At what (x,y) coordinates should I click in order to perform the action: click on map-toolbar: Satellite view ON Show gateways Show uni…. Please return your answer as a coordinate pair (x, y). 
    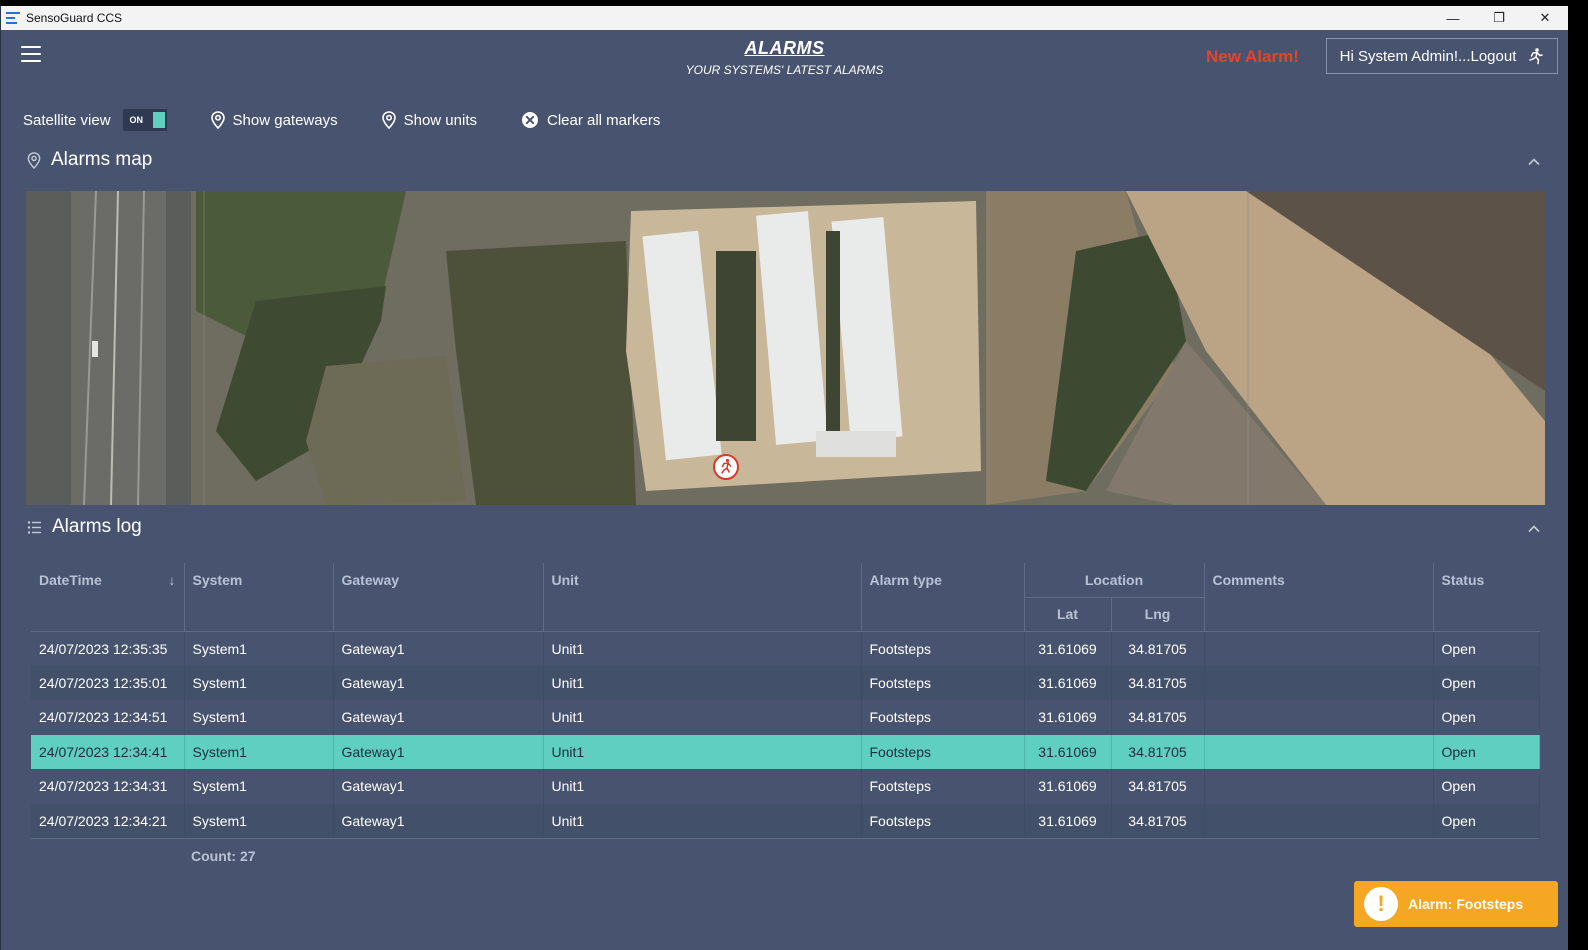
    Looking at the image, I should click on (363, 120).